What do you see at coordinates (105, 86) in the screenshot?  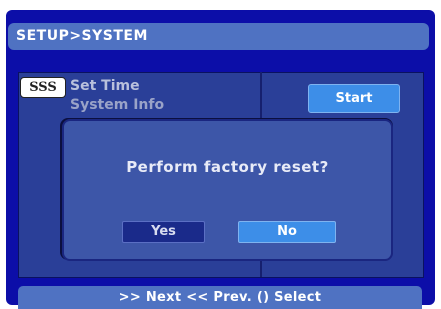 I see `menu-item-set-time: Set Time` at bounding box center [105, 86].